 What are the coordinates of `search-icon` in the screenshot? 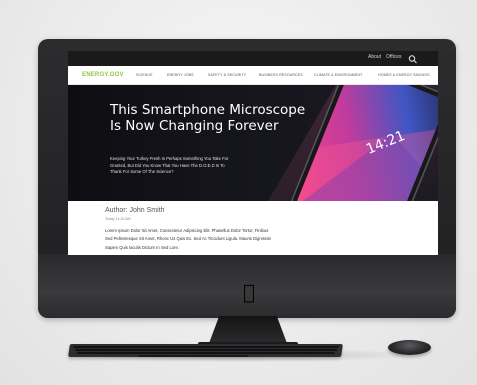 It's located at (413, 58).